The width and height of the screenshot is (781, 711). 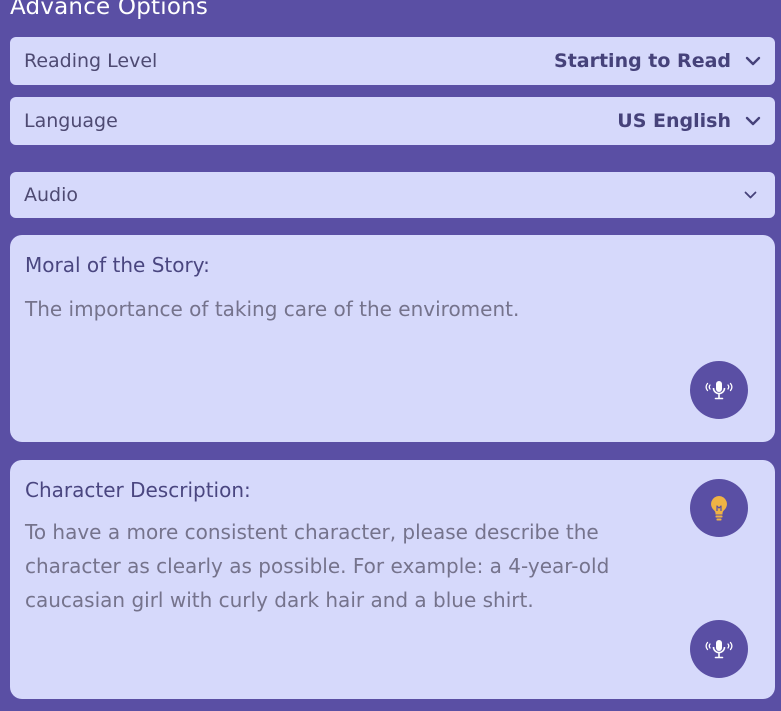 I want to click on moral-mic-button, so click(x=719, y=390).